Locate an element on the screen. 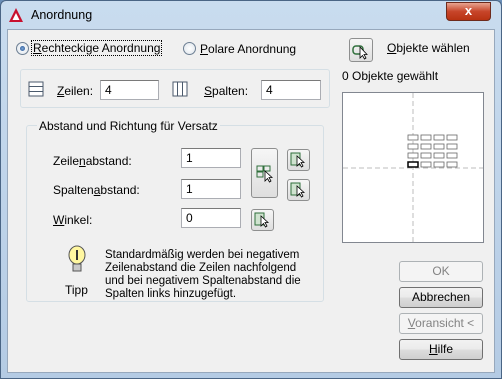 The width and height of the screenshot is (502, 379). pick-column-offset-button is located at coordinates (298, 190).